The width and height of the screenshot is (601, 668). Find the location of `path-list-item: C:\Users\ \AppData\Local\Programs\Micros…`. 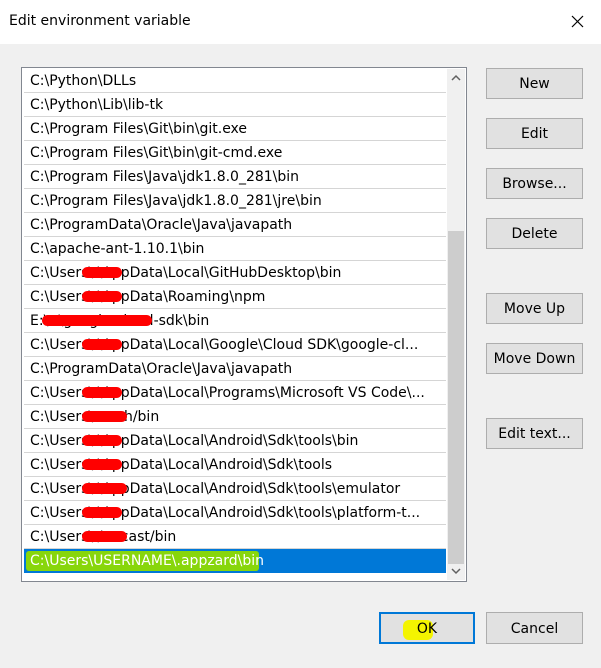

path-list-item: C:\Users\ \AppData\Local\Programs\Micros… is located at coordinates (235, 393).